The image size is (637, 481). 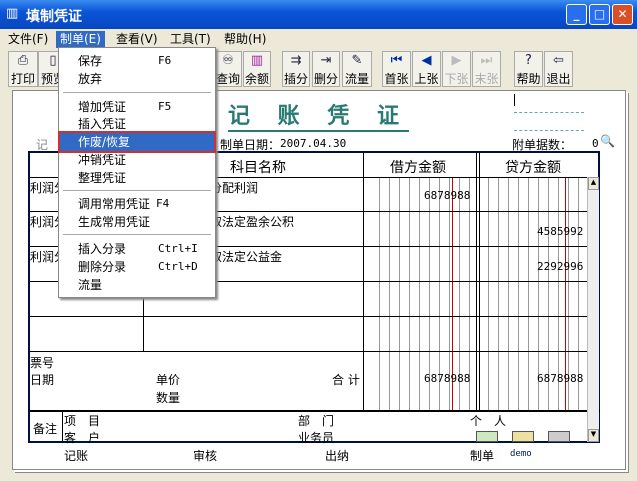 I want to click on date-field: 2007.04.30, so click(x=313, y=143).